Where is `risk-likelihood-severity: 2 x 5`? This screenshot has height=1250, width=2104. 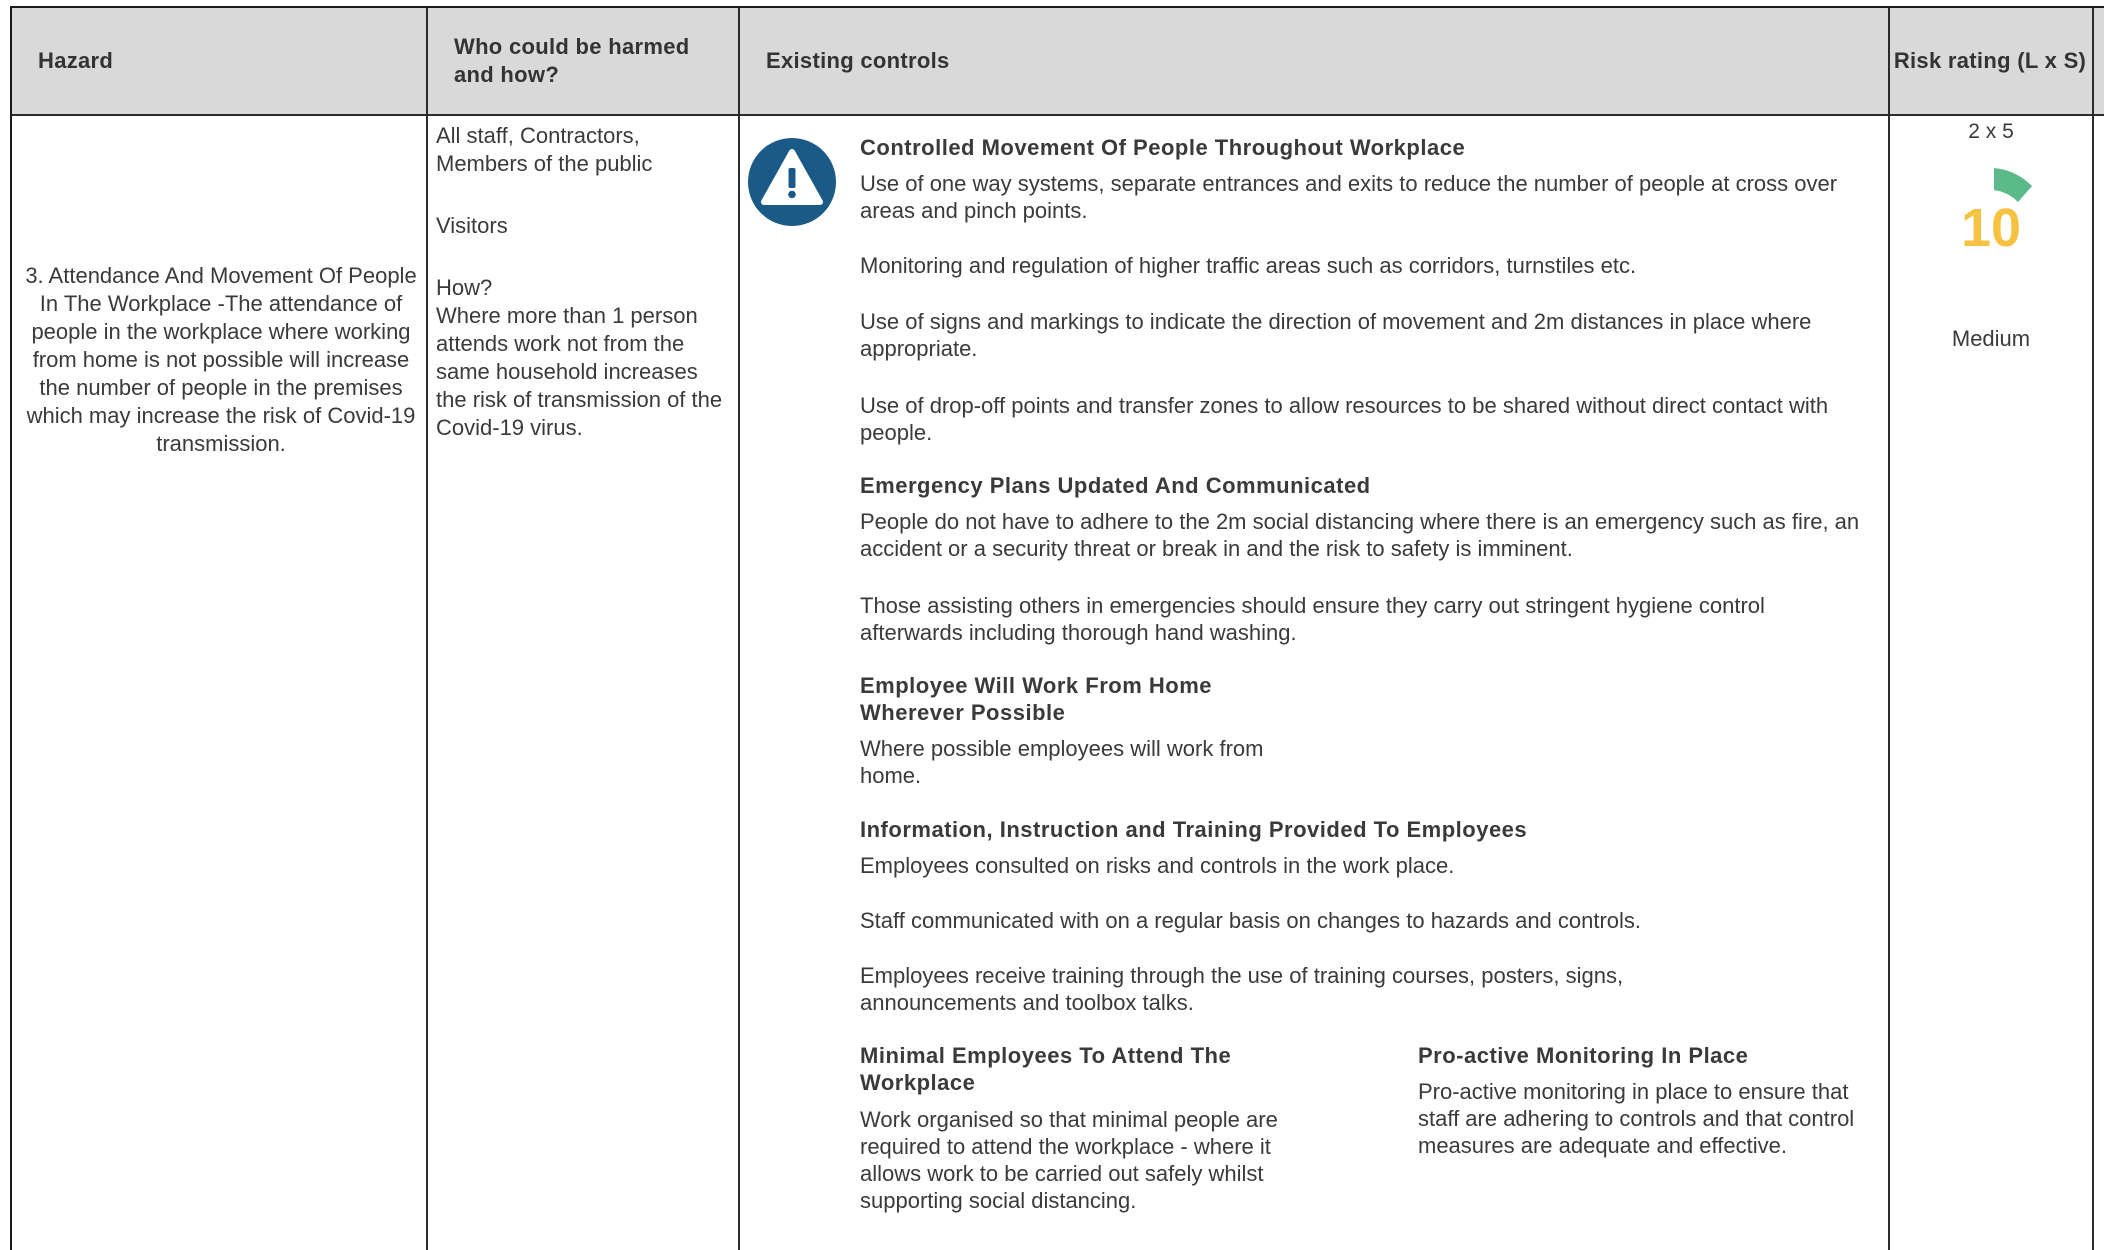 risk-likelihood-severity: 2 x 5 is located at coordinates (1991, 131).